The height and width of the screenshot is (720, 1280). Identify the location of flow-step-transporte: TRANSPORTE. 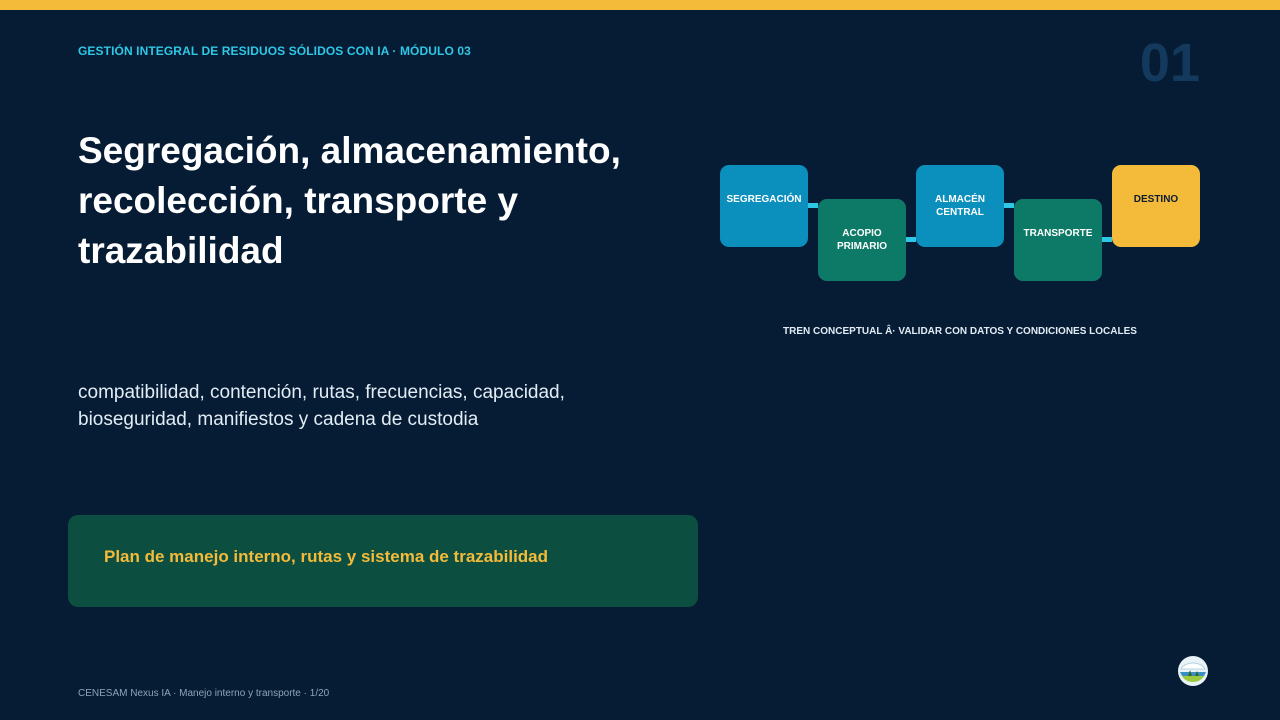
(1058, 240).